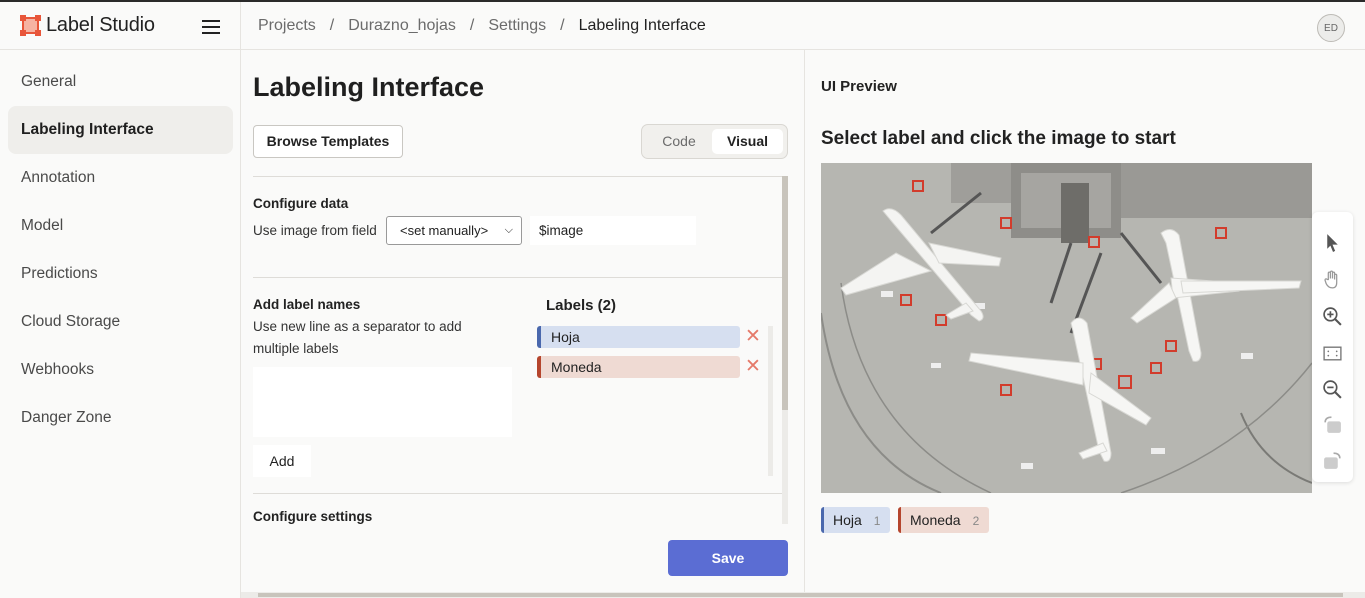  What do you see at coordinates (1332, 460) in the screenshot?
I see `rotate-right-icon` at bounding box center [1332, 460].